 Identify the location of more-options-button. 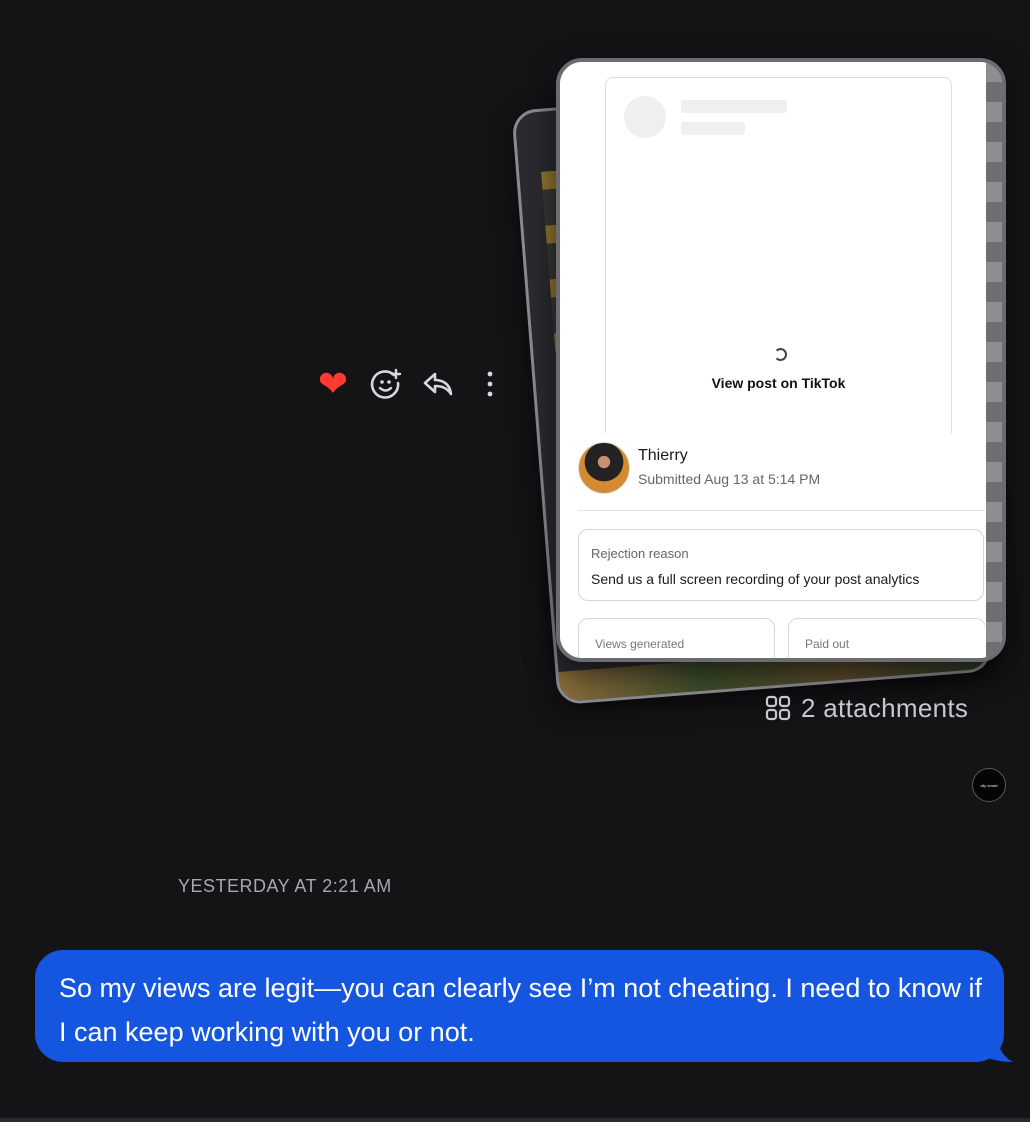
(490, 384).